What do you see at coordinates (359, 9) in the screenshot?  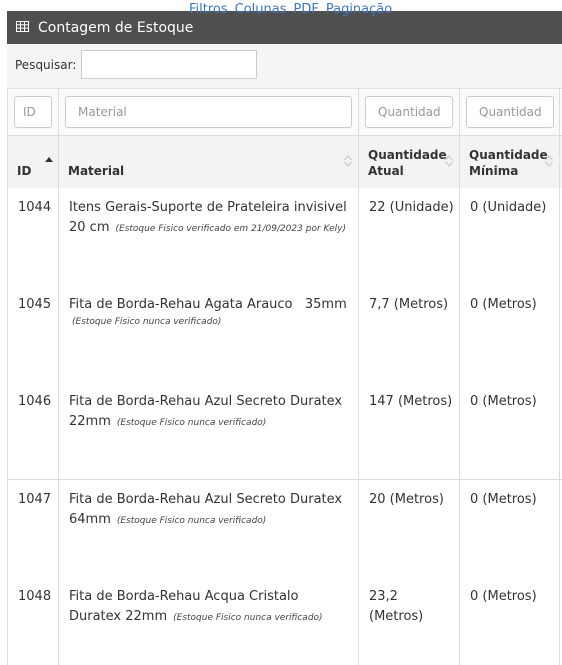 I see `pagination-link: Paginação` at bounding box center [359, 9].